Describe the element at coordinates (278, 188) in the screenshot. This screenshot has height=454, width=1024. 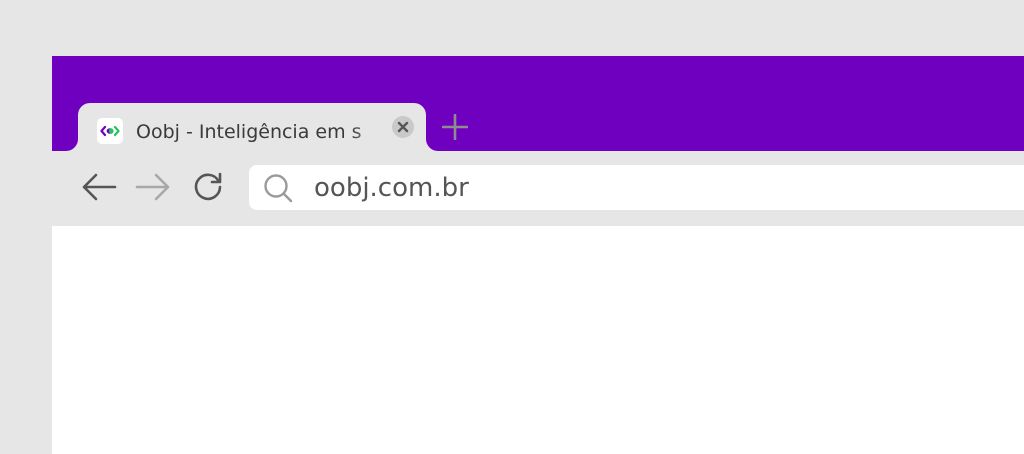
I see `search-icon` at that location.